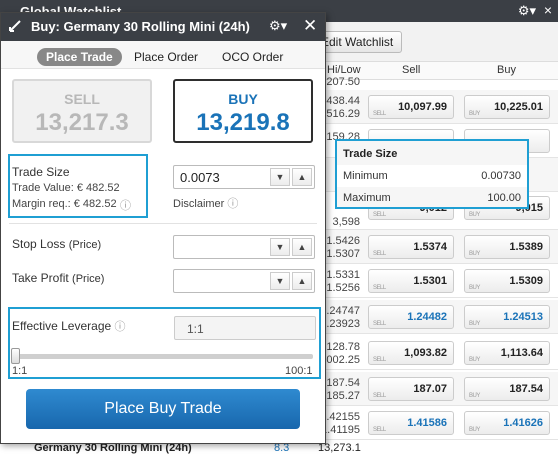 This screenshot has height=456, width=558. What do you see at coordinates (506, 70) in the screenshot?
I see `column-buy: Buy` at bounding box center [506, 70].